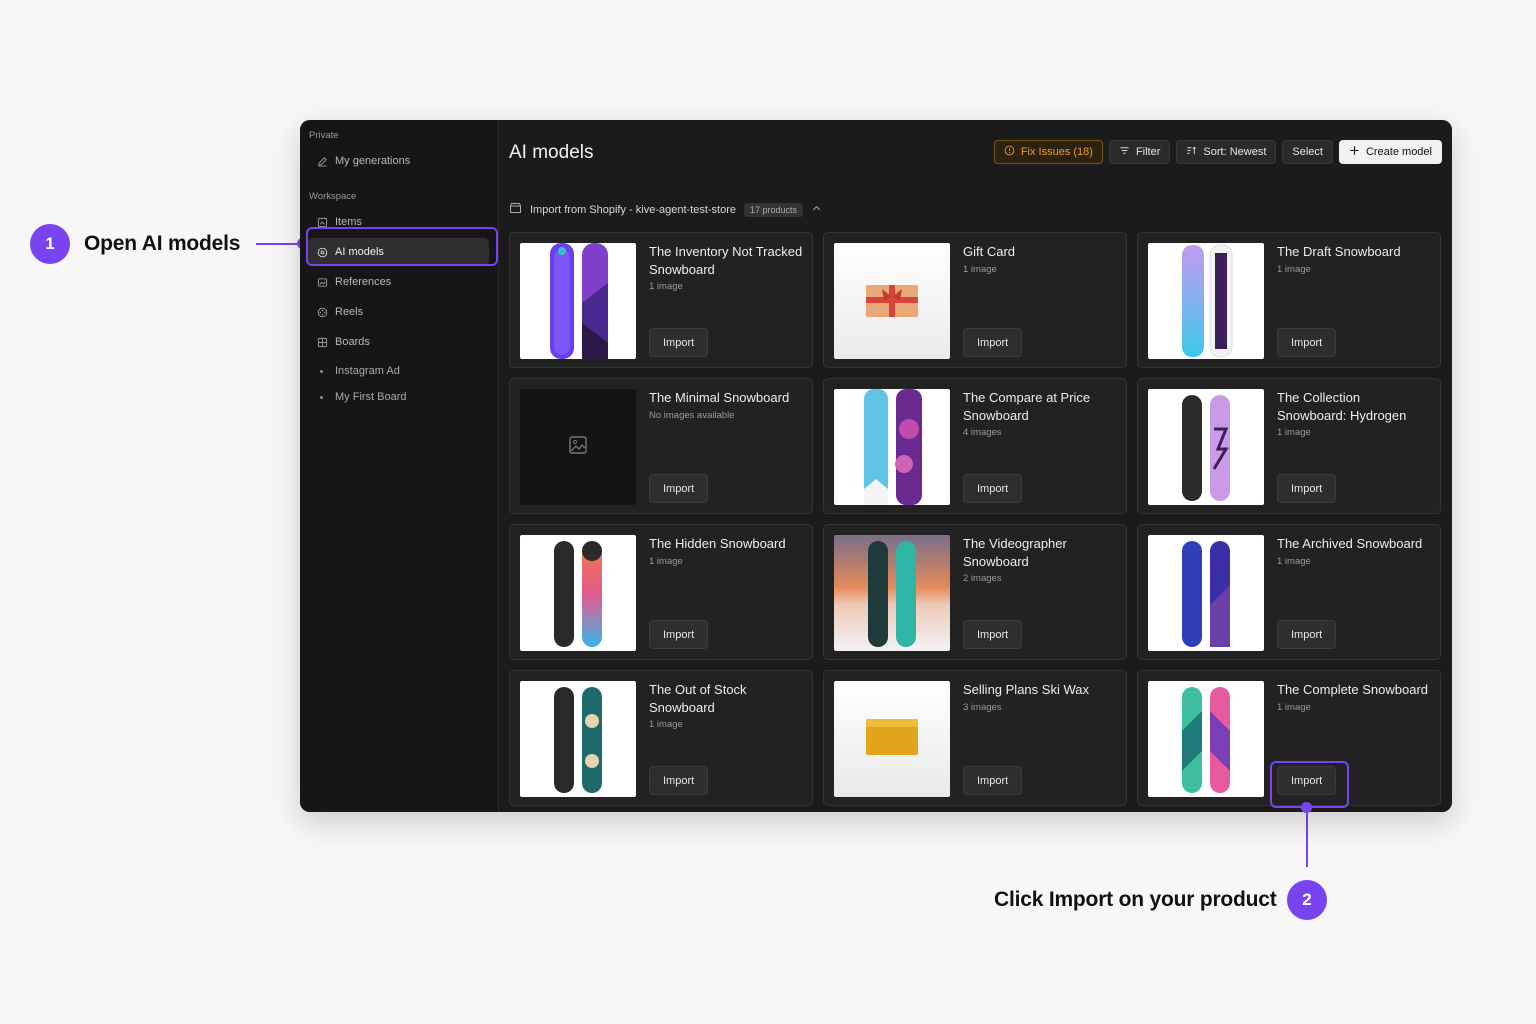  Describe the element at coordinates (719, 397) in the screenshot. I see `product-title-text: The Minimal Snowboard` at that location.